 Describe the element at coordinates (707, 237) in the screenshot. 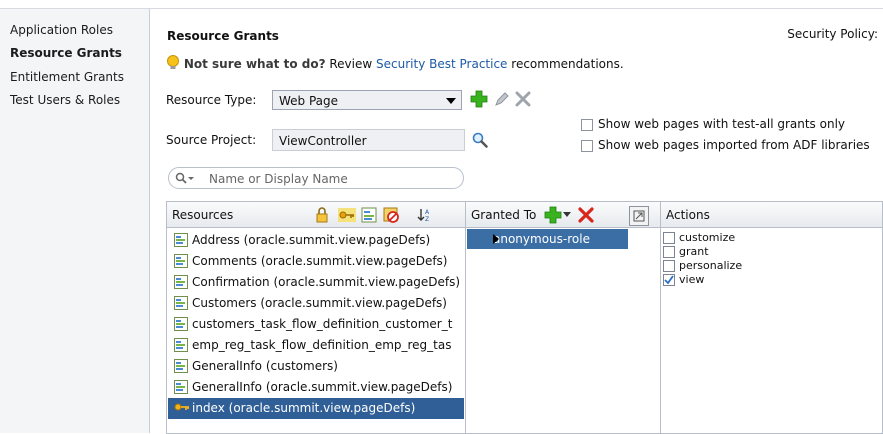

I see `action-label: customize` at that location.